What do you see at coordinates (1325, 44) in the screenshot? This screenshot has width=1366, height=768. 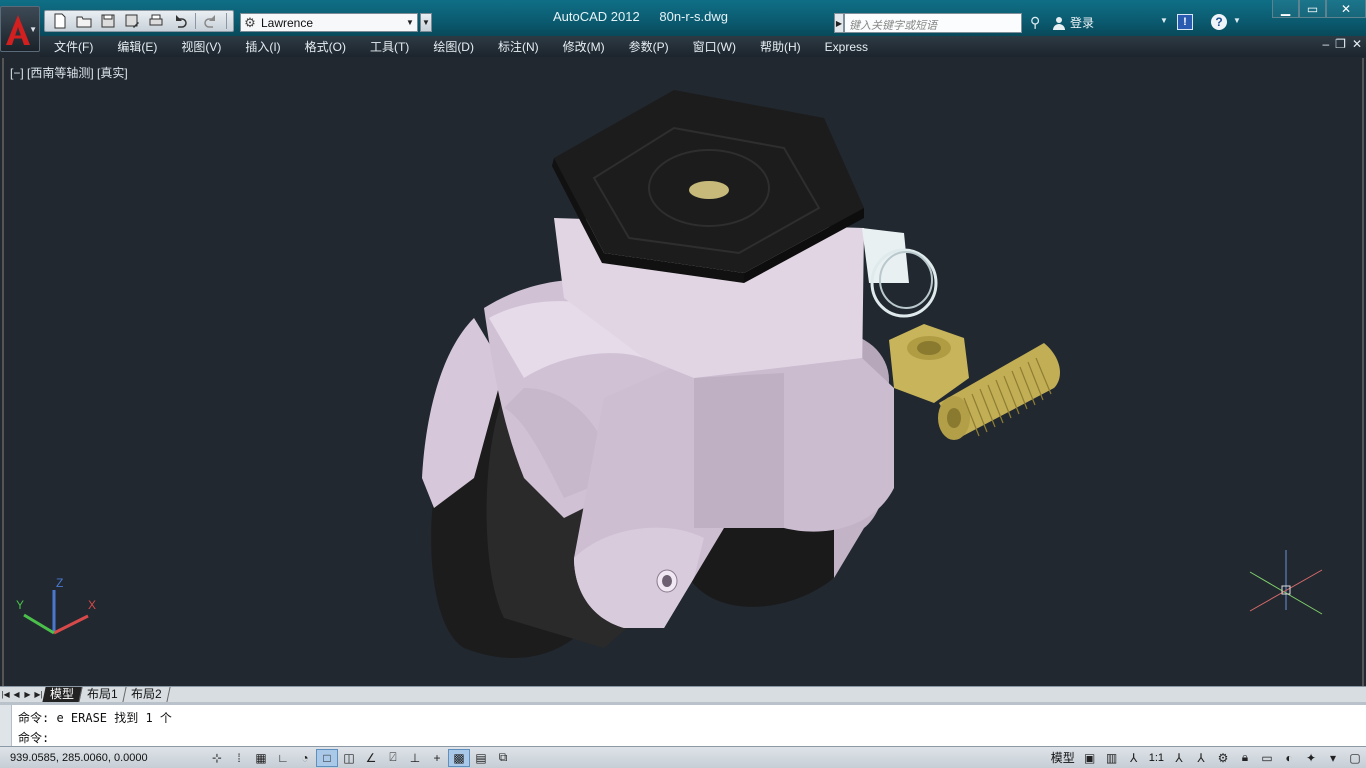 I see `doc-minimize-button: ‒` at bounding box center [1325, 44].